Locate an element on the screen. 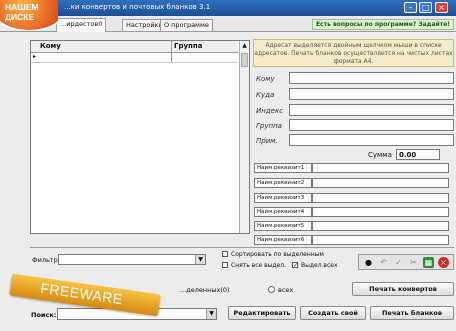 This screenshot has width=456, height=331. window-title: ...ки конвертов и почтовых бланков 3.1 is located at coordinates (137, 7).